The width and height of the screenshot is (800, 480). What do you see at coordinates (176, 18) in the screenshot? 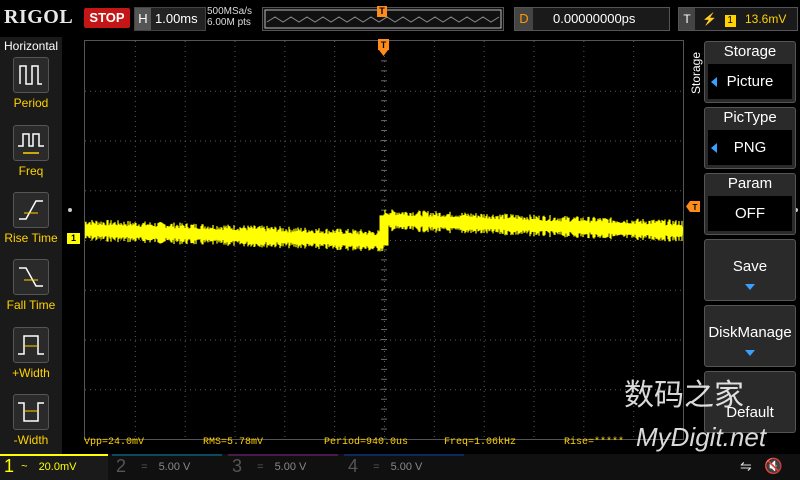
I see `timebase-value: 1.00ms` at bounding box center [176, 18].